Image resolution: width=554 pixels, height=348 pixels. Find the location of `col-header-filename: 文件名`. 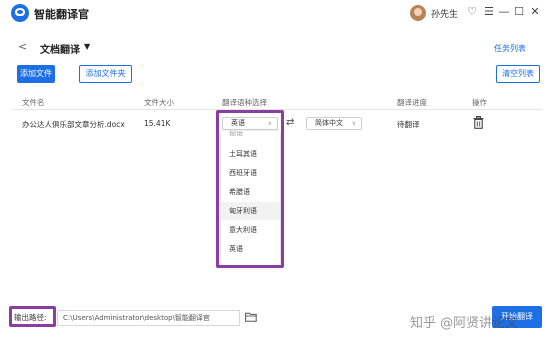

col-header-filename: 文件名 is located at coordinates (33, 102).